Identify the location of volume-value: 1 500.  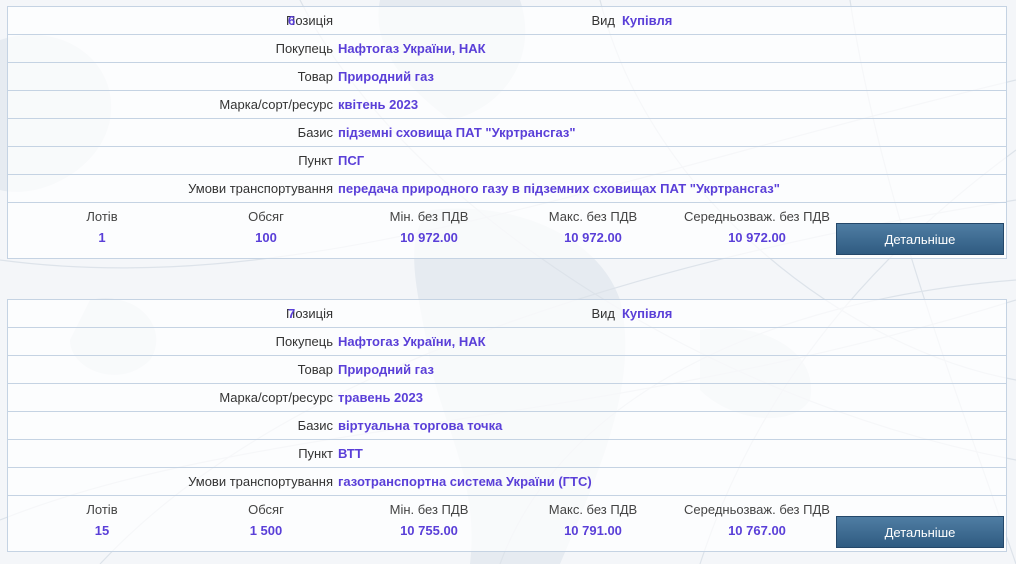
(266, 530).